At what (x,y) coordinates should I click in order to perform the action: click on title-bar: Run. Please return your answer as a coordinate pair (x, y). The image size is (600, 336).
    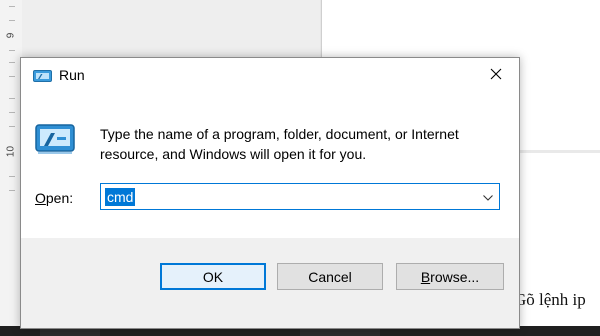
    Looking at the image, I should click on (270, 76).